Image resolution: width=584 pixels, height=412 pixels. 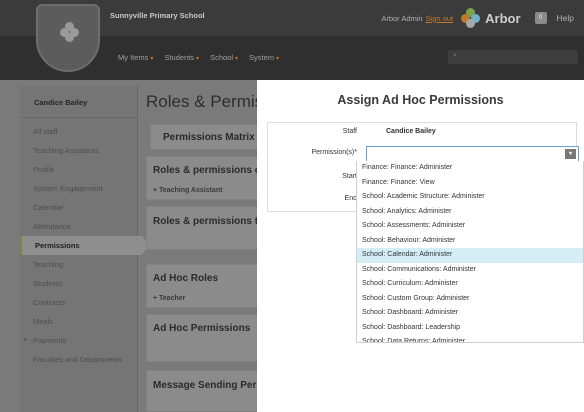 I want to click on dropdown-option: School: Curriculum: Administer, so click(x=470, y=284).